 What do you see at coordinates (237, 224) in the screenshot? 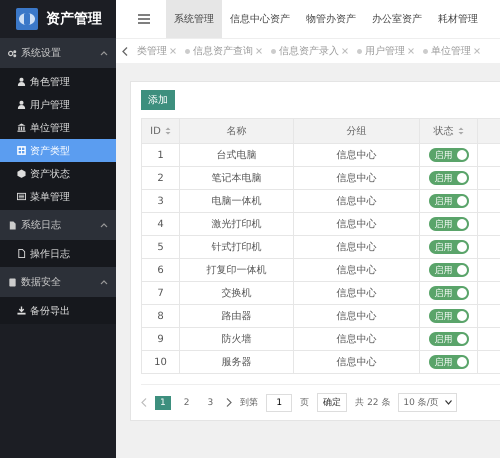
I see `table-cell: 激光打印机` at bounding box center [237, 224].